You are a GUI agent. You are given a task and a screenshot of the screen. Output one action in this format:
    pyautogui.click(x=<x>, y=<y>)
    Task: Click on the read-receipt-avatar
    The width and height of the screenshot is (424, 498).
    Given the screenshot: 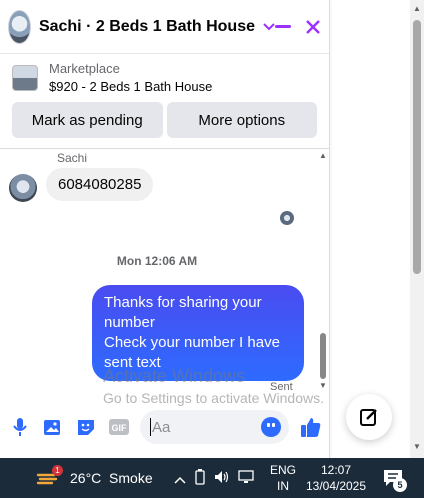 What is the action you would take?
    pyautogui.click(x=287, y=218)
    